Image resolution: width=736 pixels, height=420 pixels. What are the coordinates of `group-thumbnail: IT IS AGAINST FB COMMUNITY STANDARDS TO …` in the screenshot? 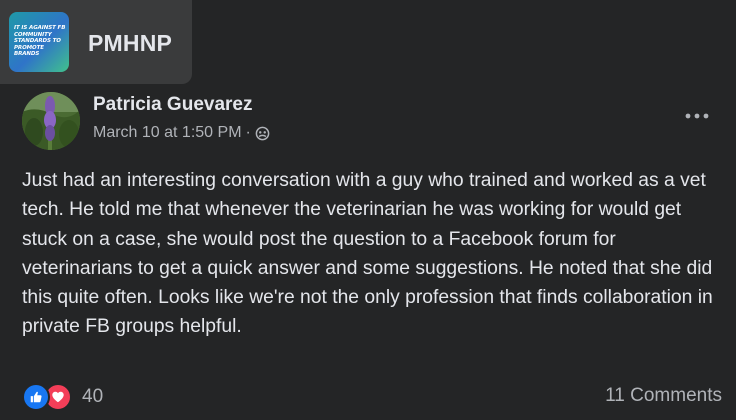 It's located at (39, 42).